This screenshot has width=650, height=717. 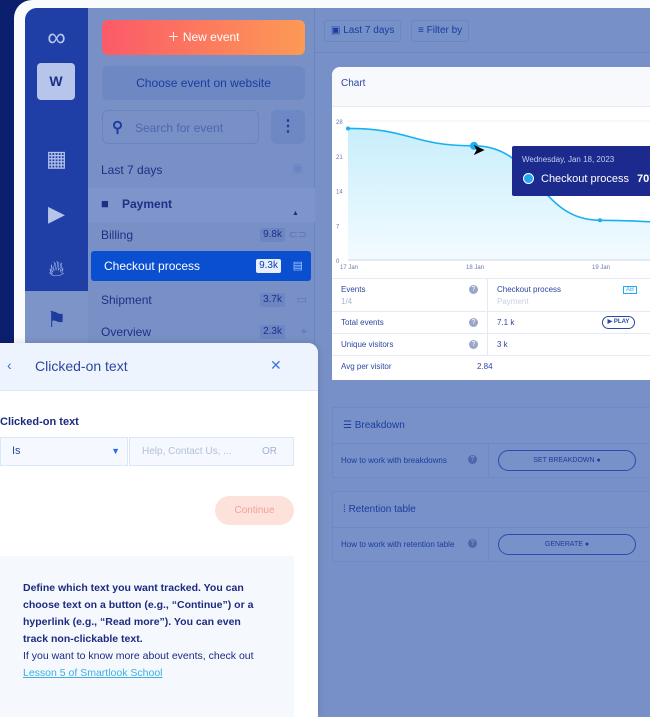 What do you see at coordinates (339, 193) in the screenshot?
I see `y-tick-label: 14` at bounding box center [339, 193].